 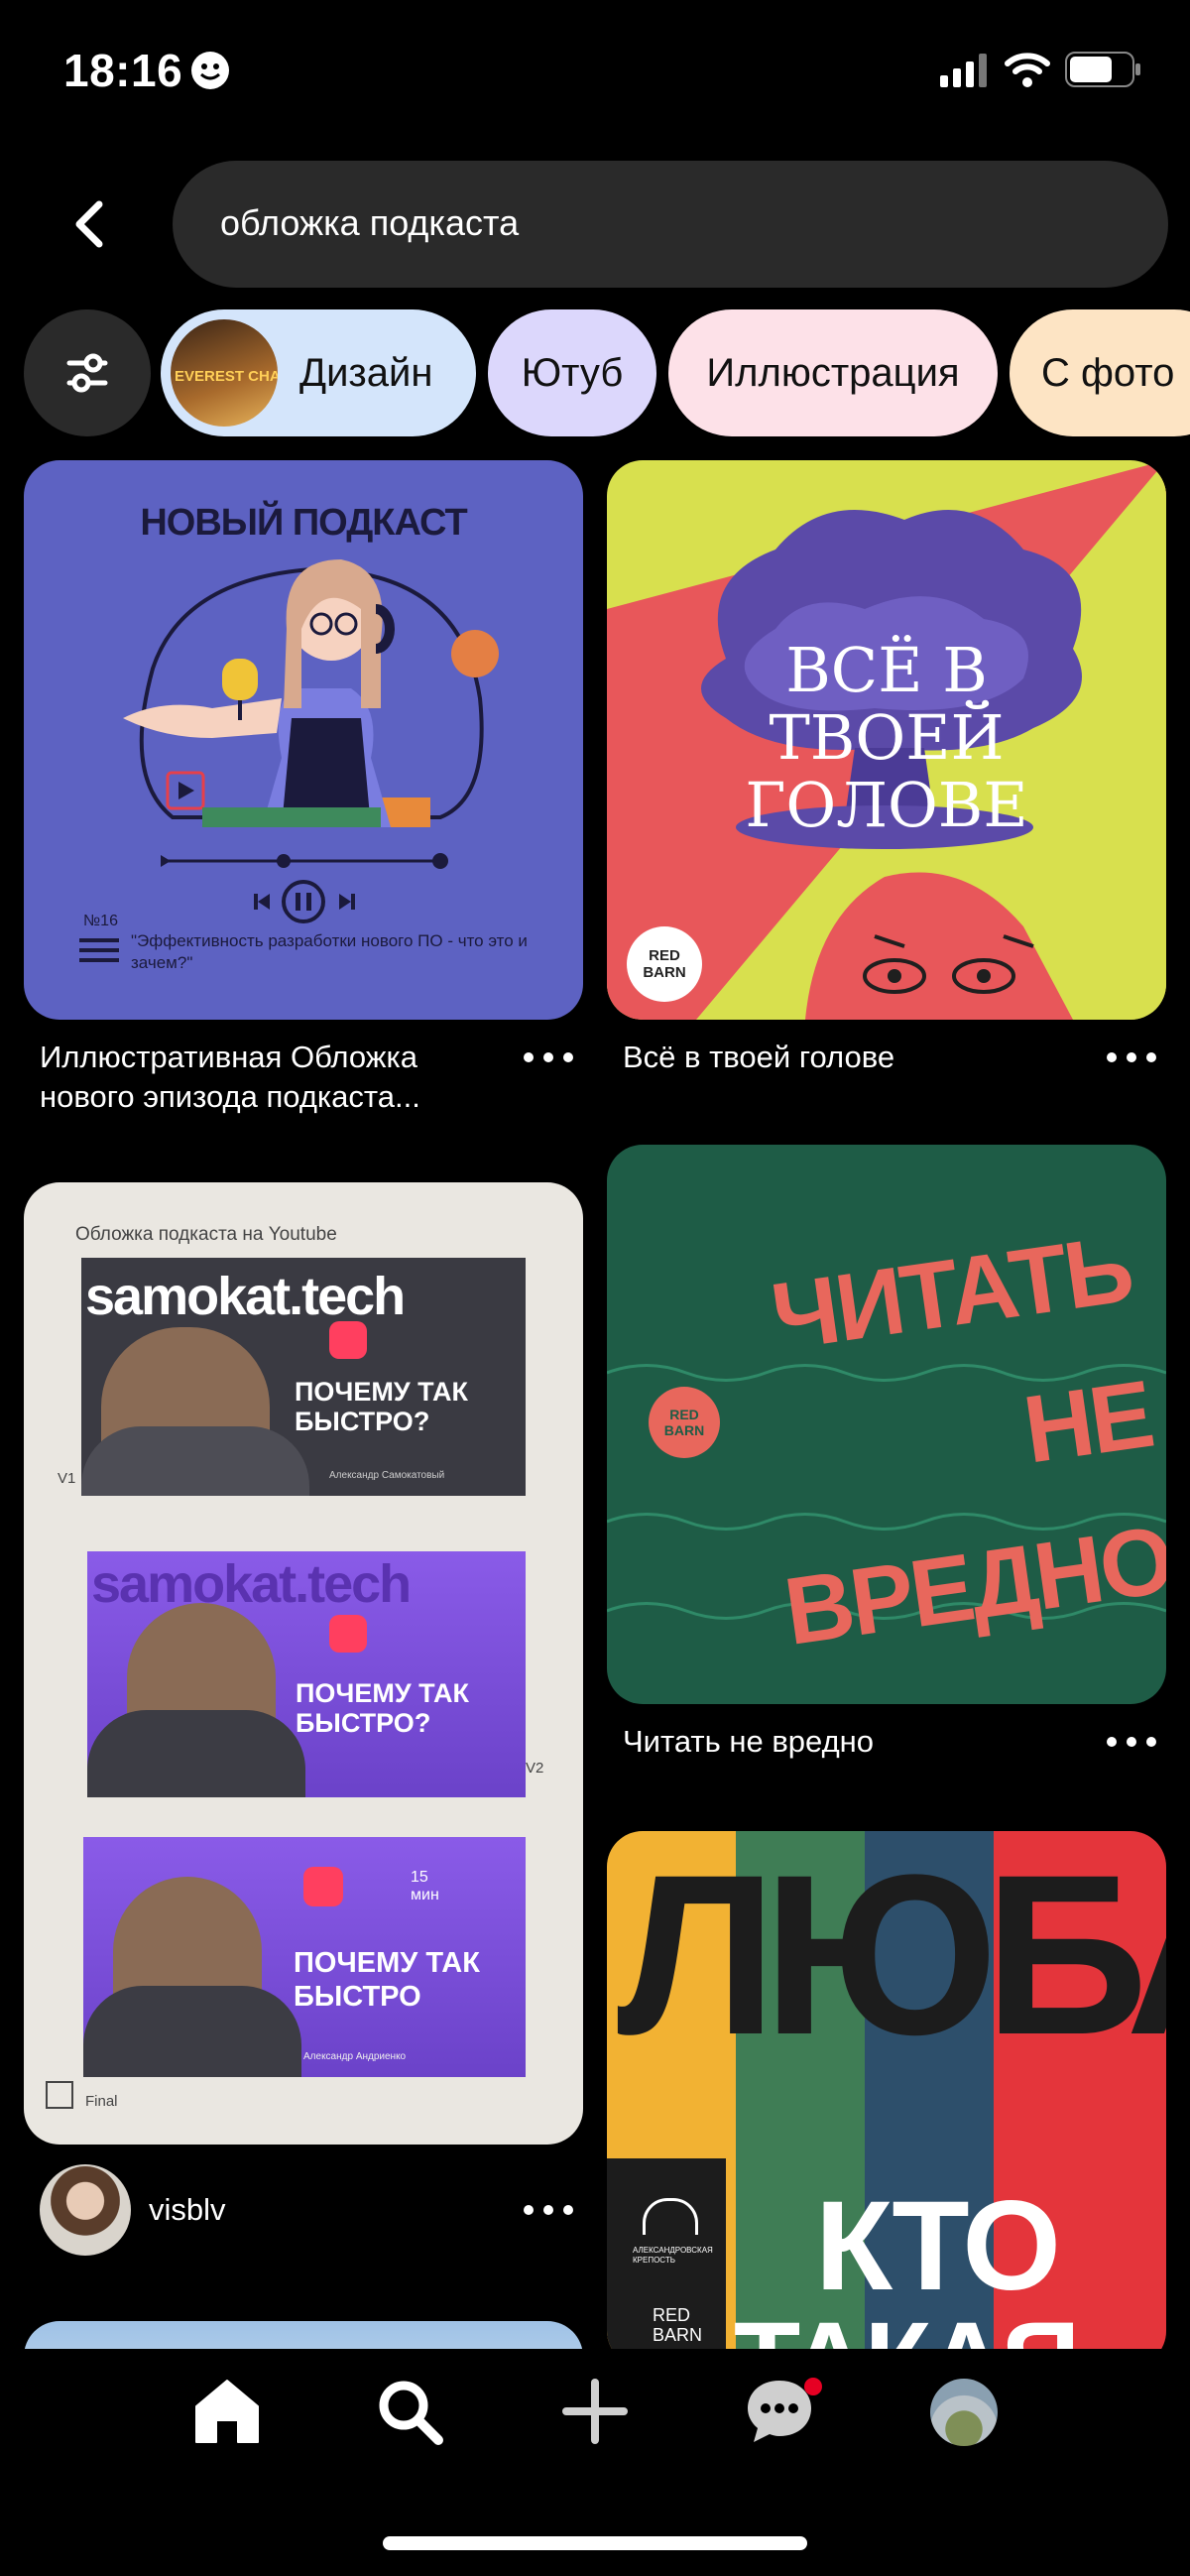 I want to click on headline: ПОЧЕМУ ТАК БЫСТРО, so click(x=387, y=1980).